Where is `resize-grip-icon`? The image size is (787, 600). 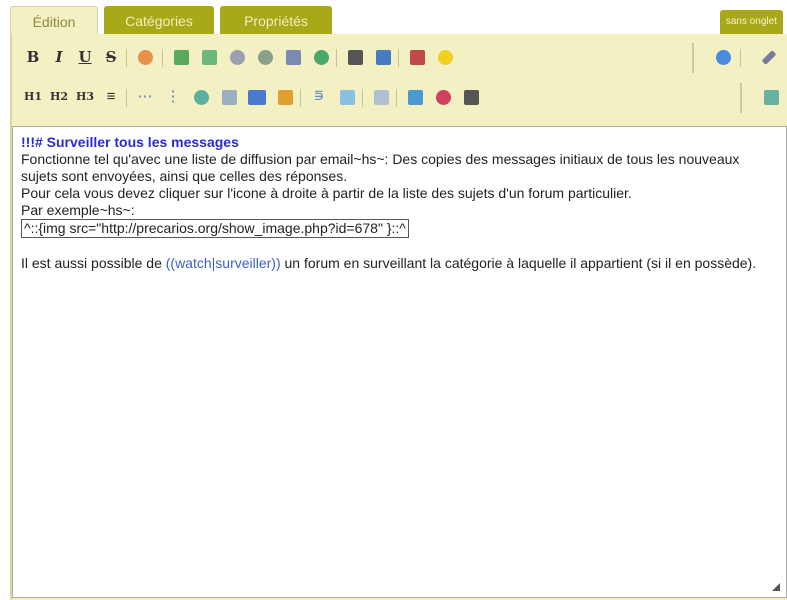
resize-grip-icon is located at coordinates (776, 587).